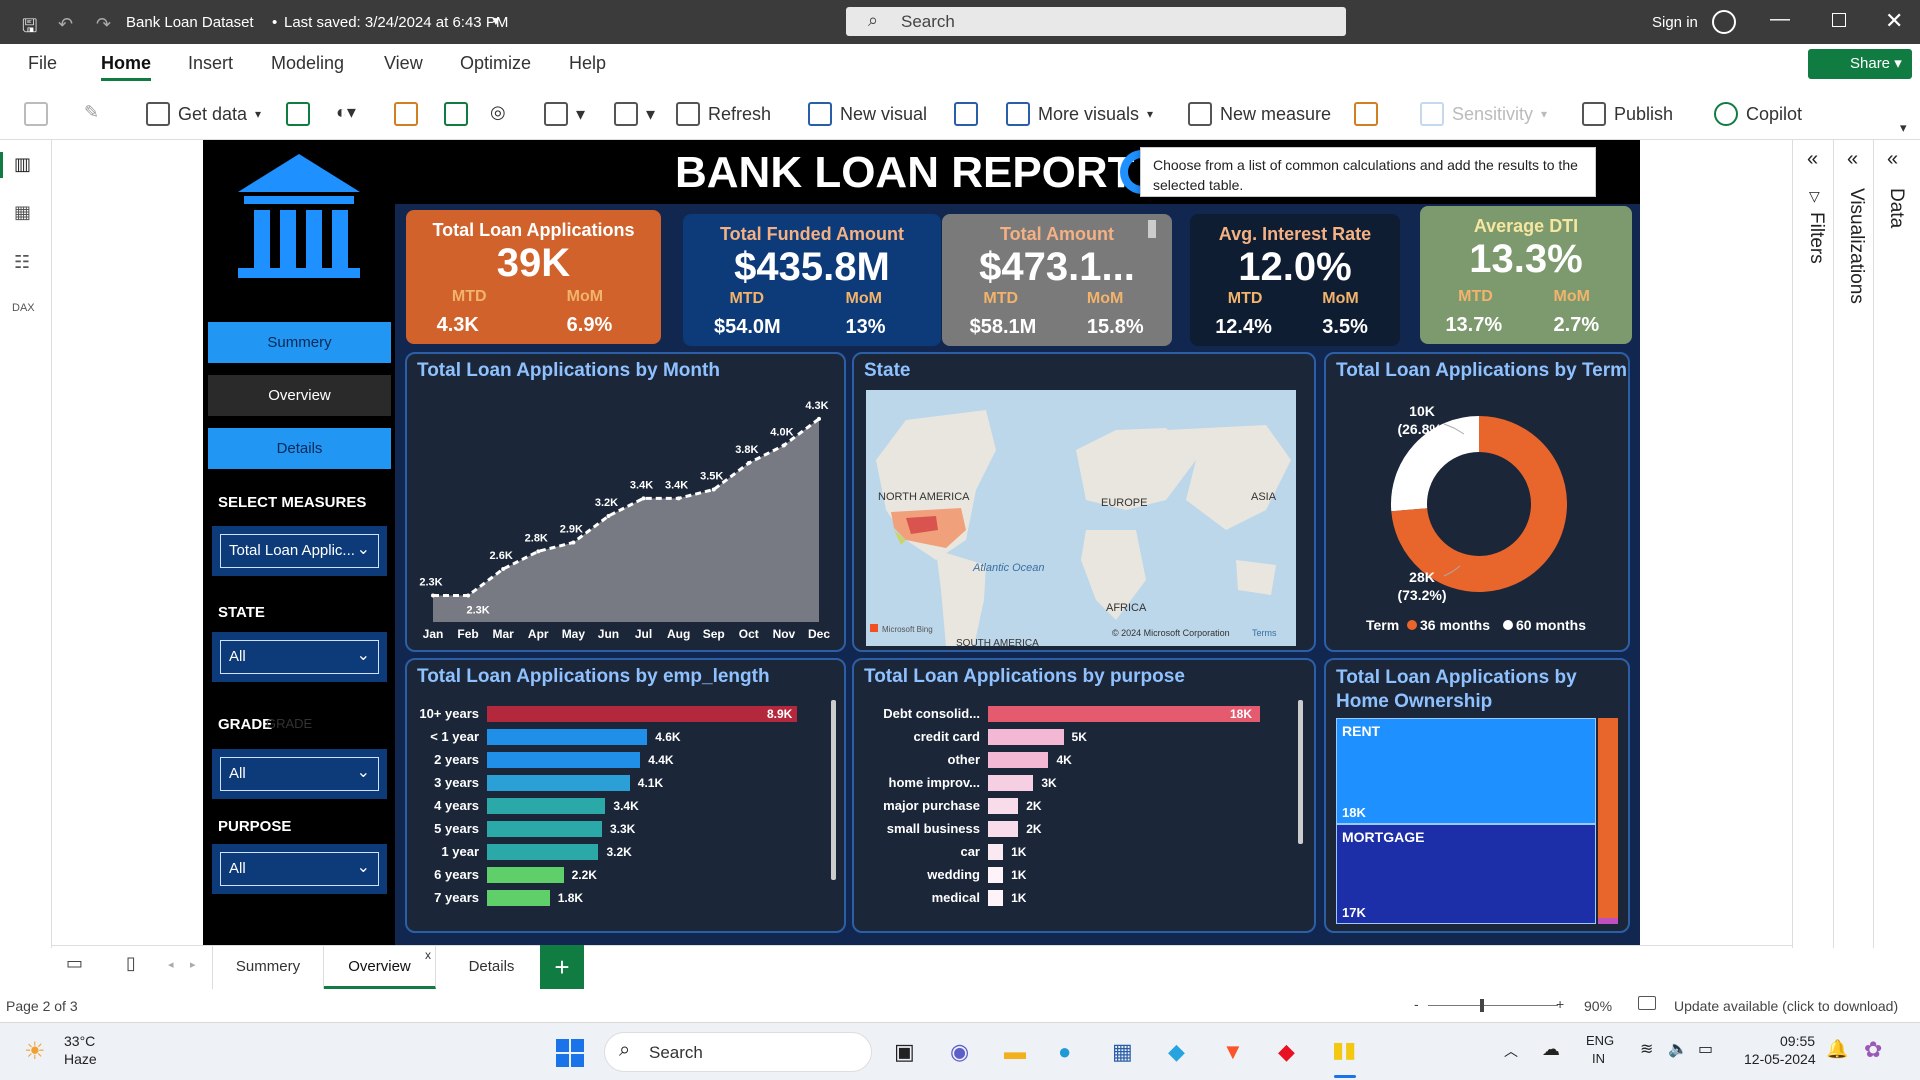 The image size is (1920, 1080). Describe the element at coordinates (634, 114) in the screenshot. I see `transform-data-icon: ▾` at that location.